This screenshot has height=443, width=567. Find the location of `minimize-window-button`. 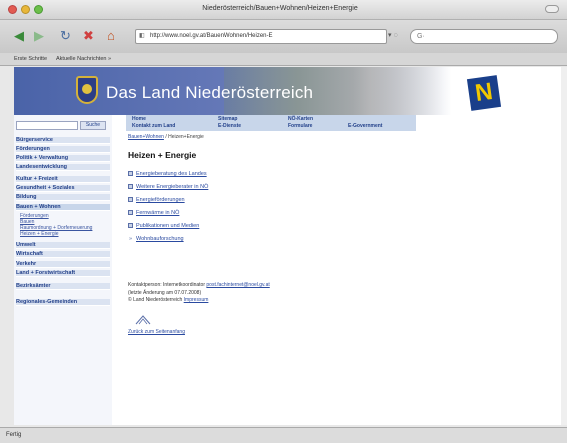

minimize-window-button is located at coordinates (25, 9).